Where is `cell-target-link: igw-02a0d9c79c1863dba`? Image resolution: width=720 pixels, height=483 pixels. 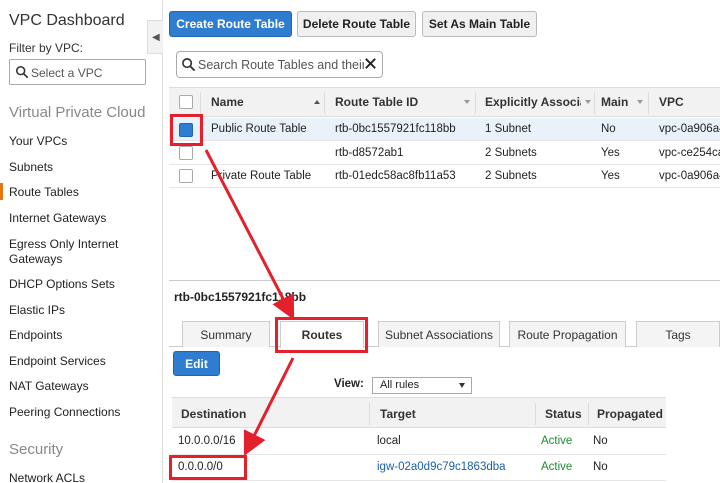 cell-target-link: igw-02a0d9c79c1863dba is located at coordinates (441, 467).